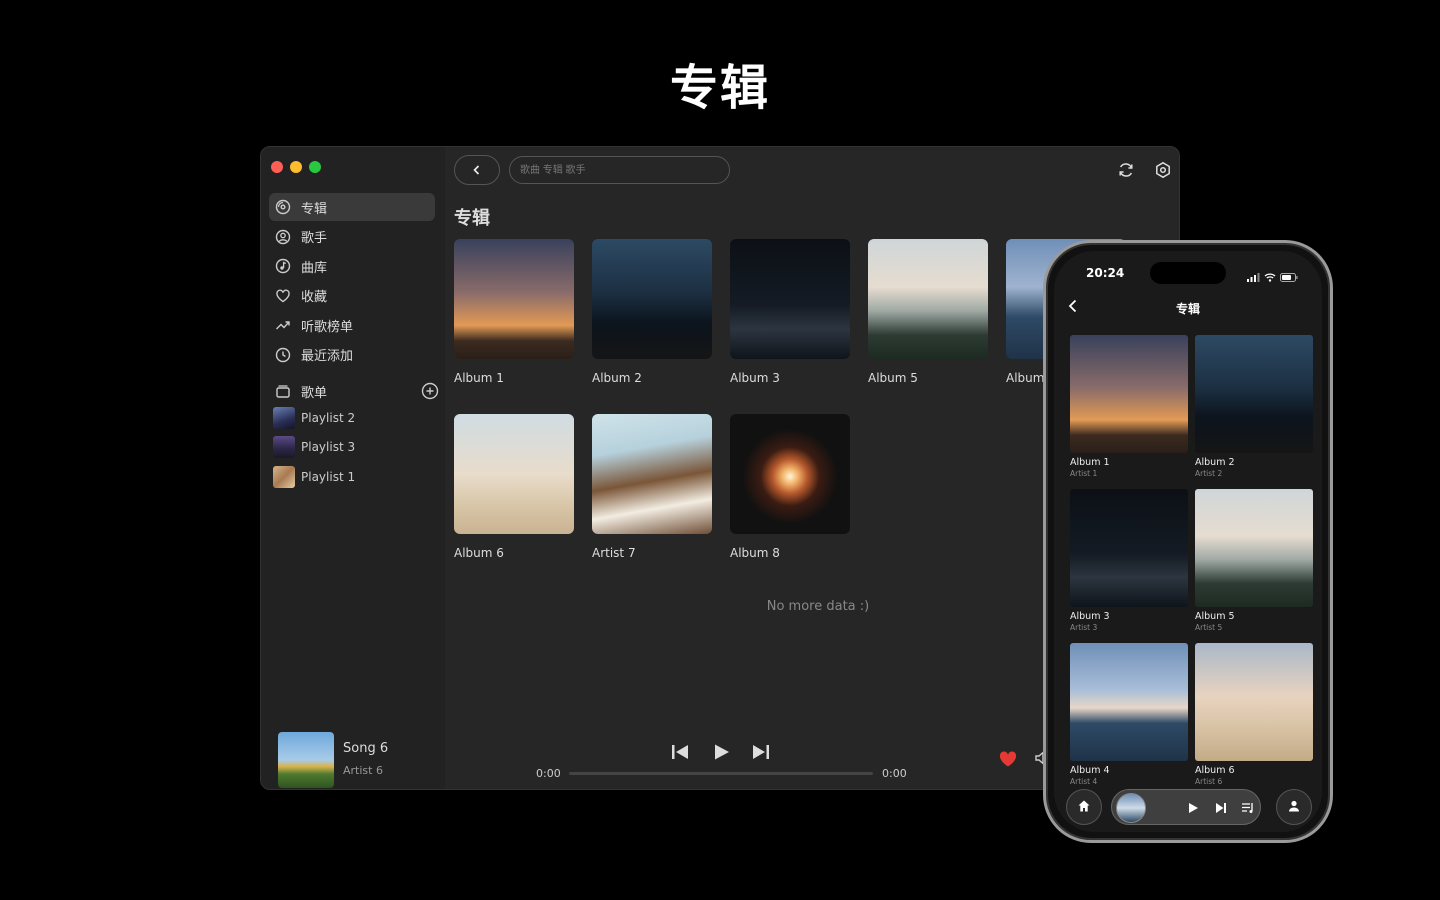 The image size is (1440, 900). I want to click on trending-icon, so click(283, 325).